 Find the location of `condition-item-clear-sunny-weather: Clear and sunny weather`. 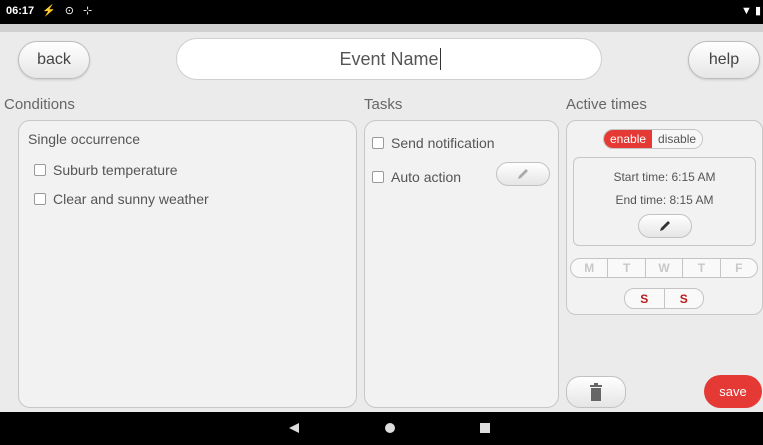

condition-item-clear-sunny-weather: Clear and sunny weather is located at coordinates (121, 199).